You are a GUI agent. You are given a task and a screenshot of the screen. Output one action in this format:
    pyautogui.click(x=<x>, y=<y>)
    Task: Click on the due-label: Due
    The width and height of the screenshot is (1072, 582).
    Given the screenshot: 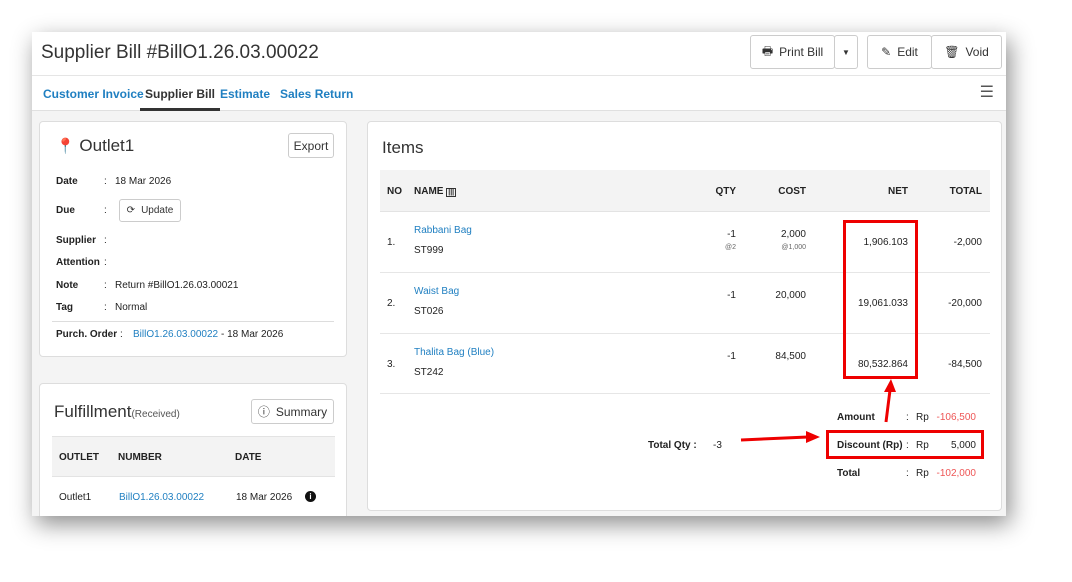 What is the action you would take?
    pyautogui.click(x=65, y=210)
    